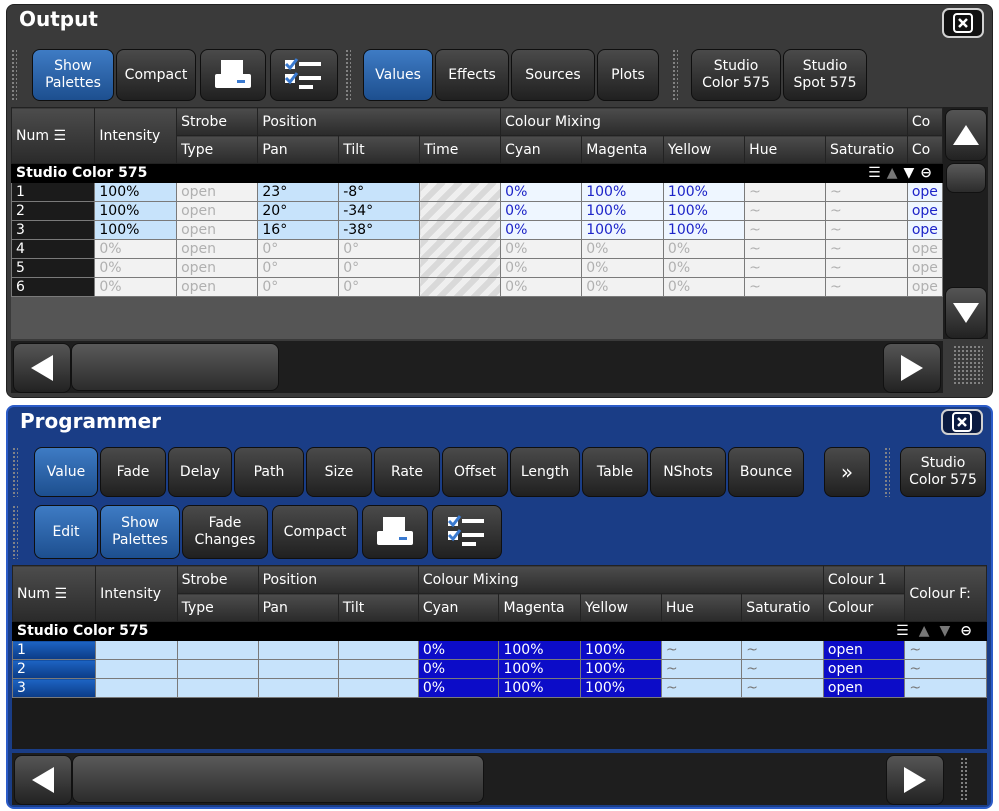 This screenshot has height=811, width=999. Describe the element at coordinates (622, 211) in the screenshot. I see `magenta-cell: 100%` at that location.